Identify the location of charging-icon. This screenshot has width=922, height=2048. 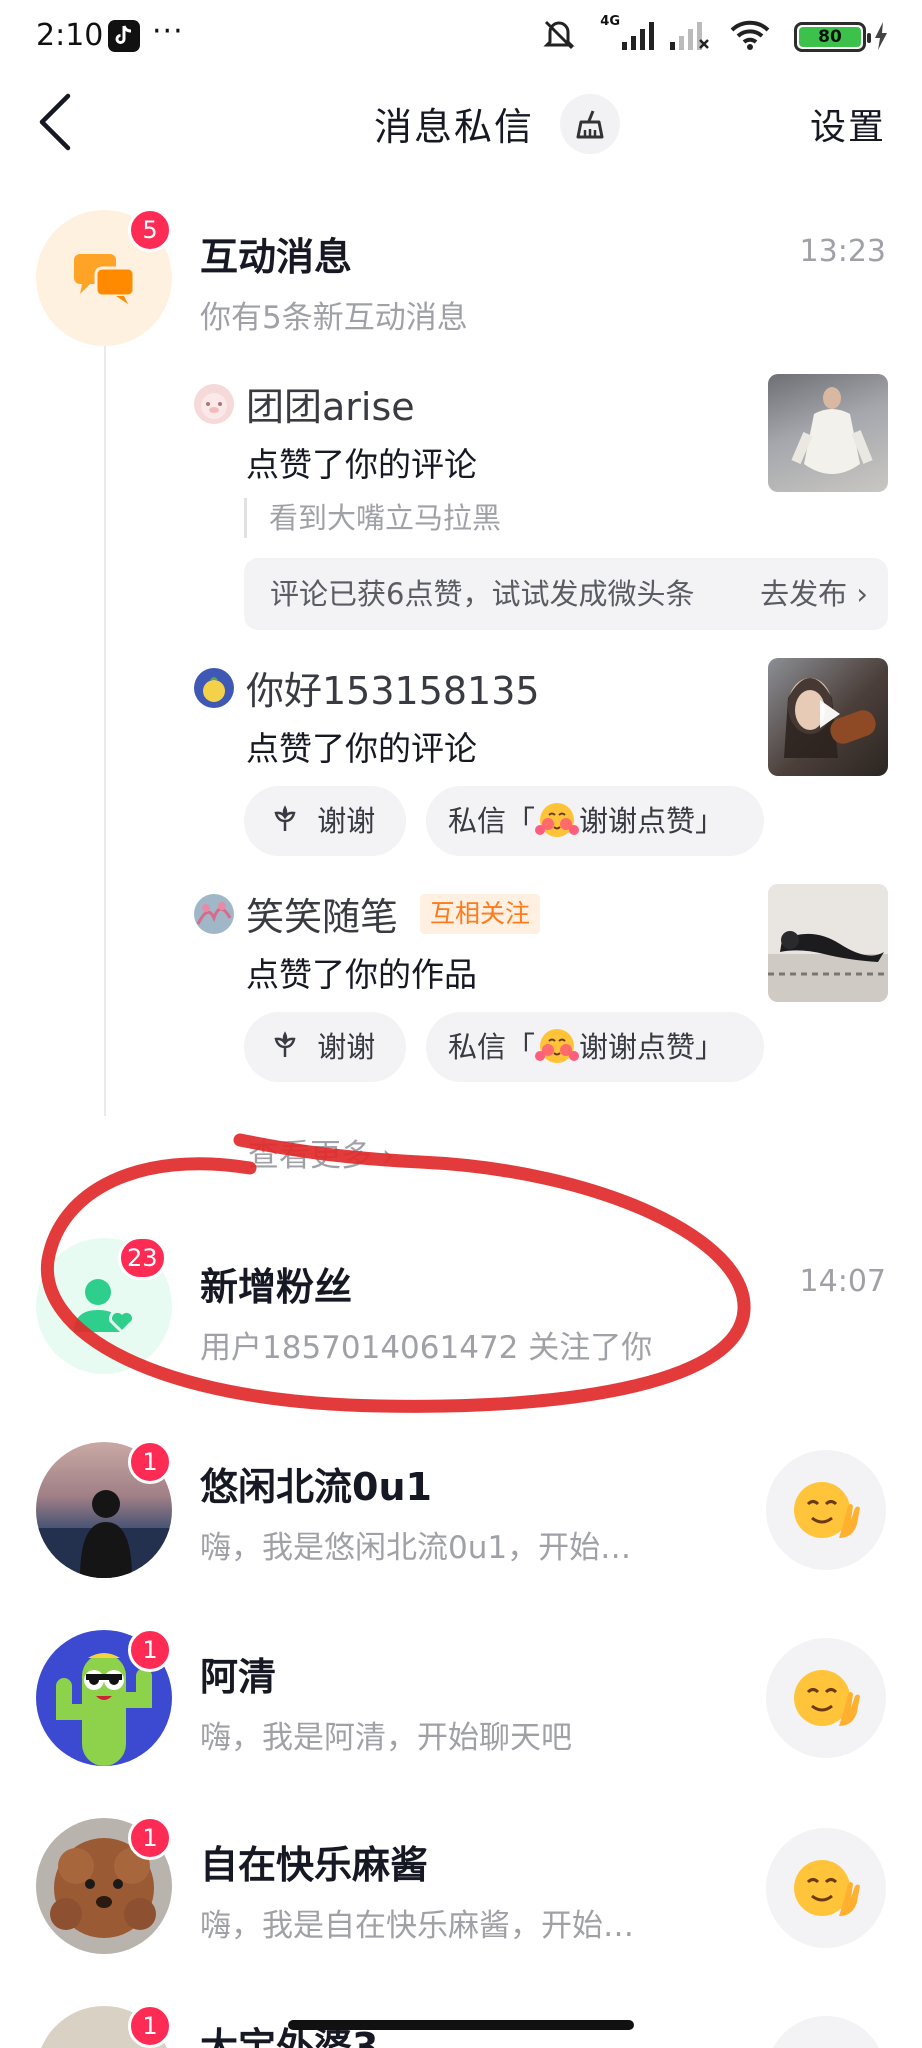
(881, 38).